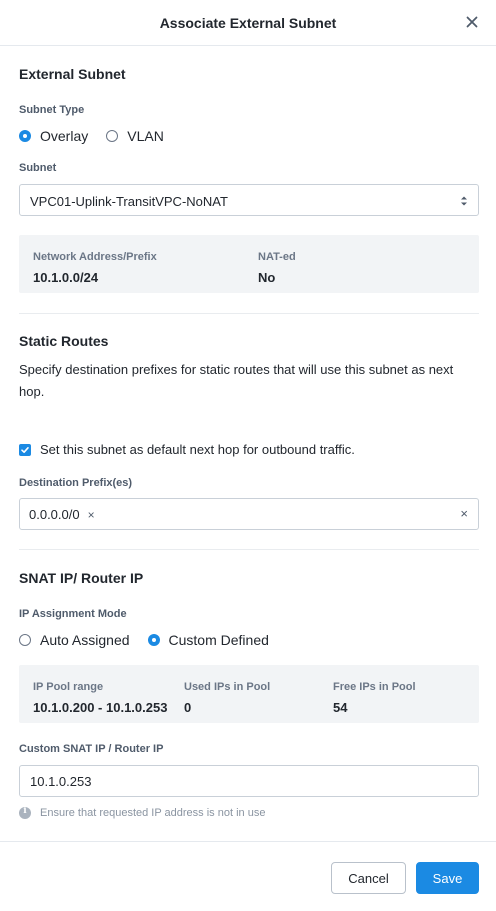  Describe the element at coordinates (249, 200) in the screenshot. I see `subnet-select: VPC01-Uplink-TransitVPC-NoNAT` at that location.